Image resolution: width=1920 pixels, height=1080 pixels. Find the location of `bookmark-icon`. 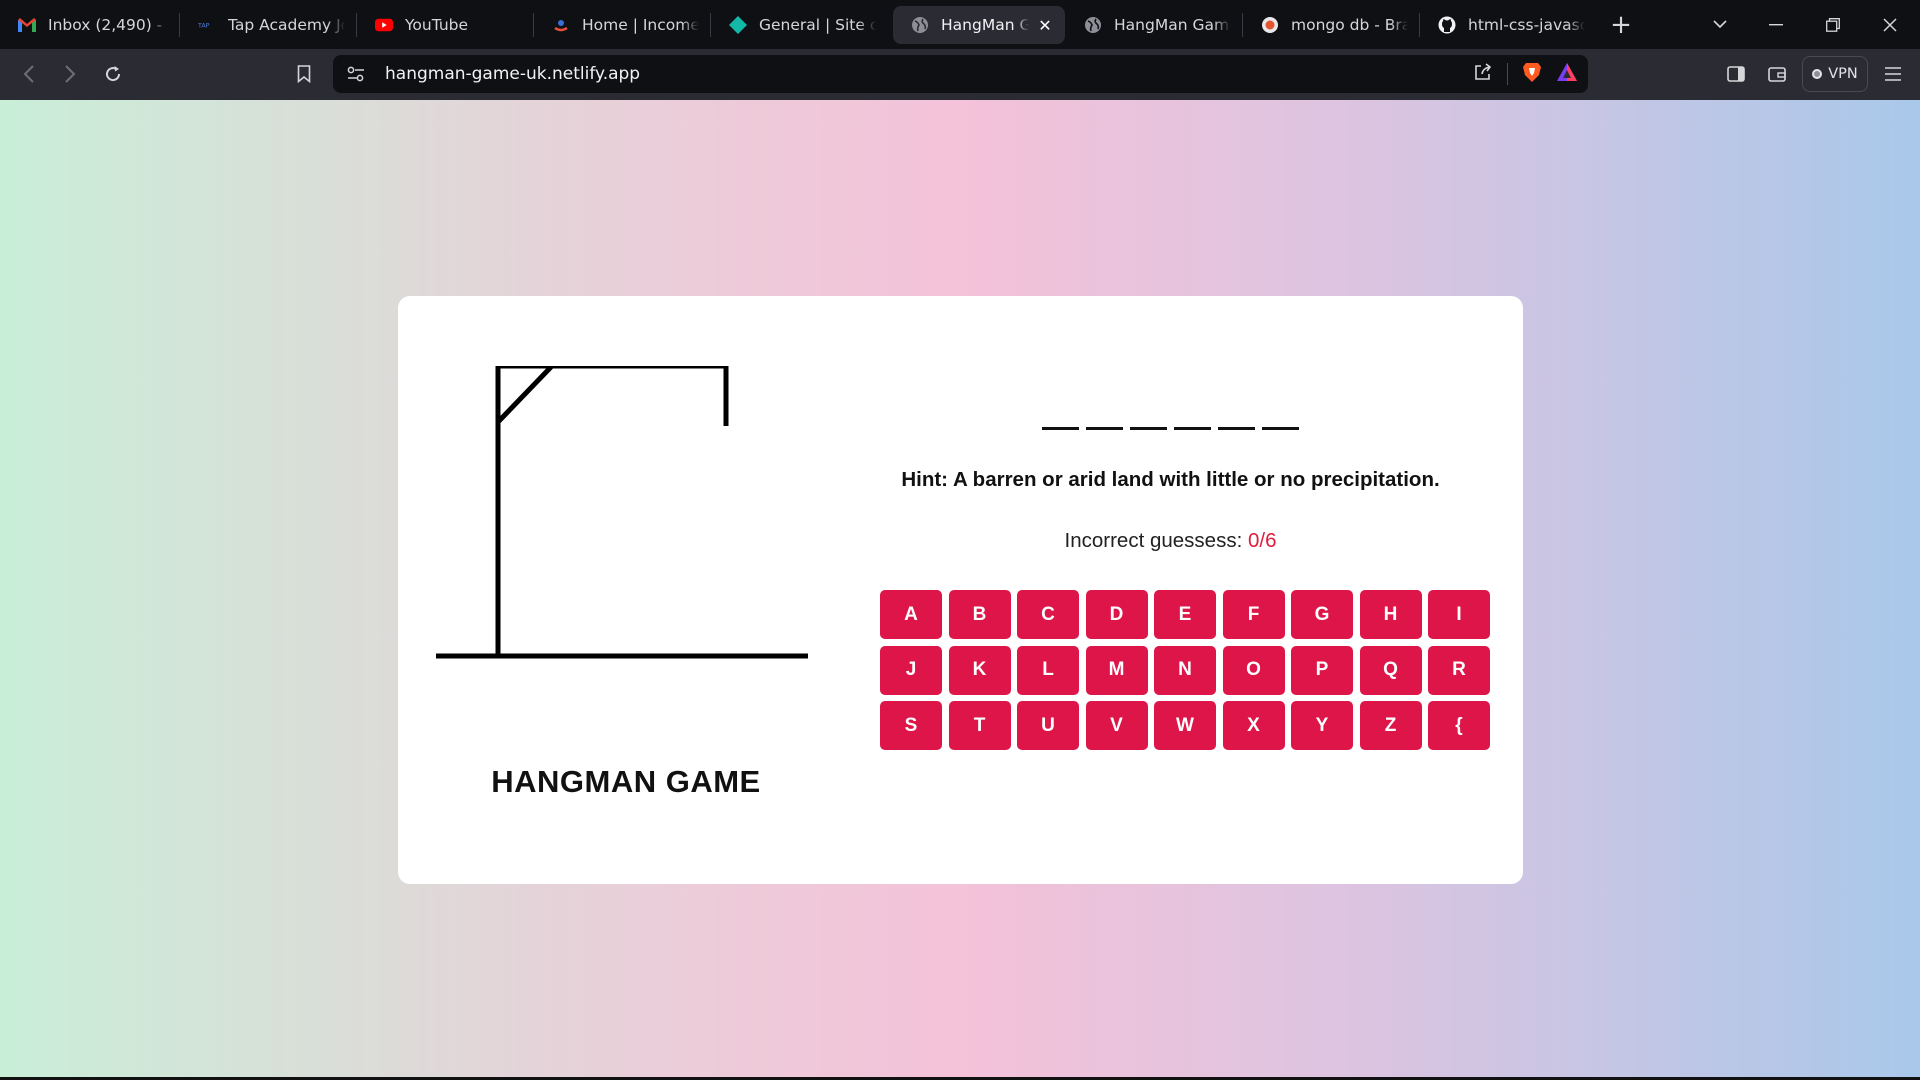

bookmark-icon is located at coordinates (304, 74).